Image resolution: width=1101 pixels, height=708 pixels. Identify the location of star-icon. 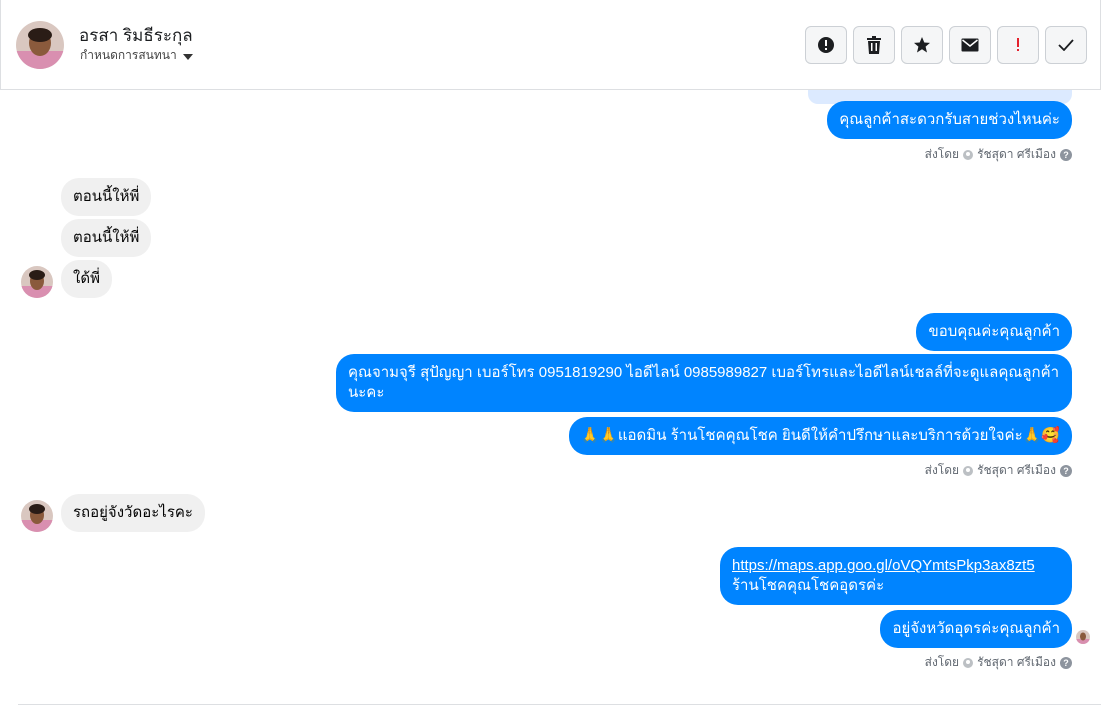
(922, 45).